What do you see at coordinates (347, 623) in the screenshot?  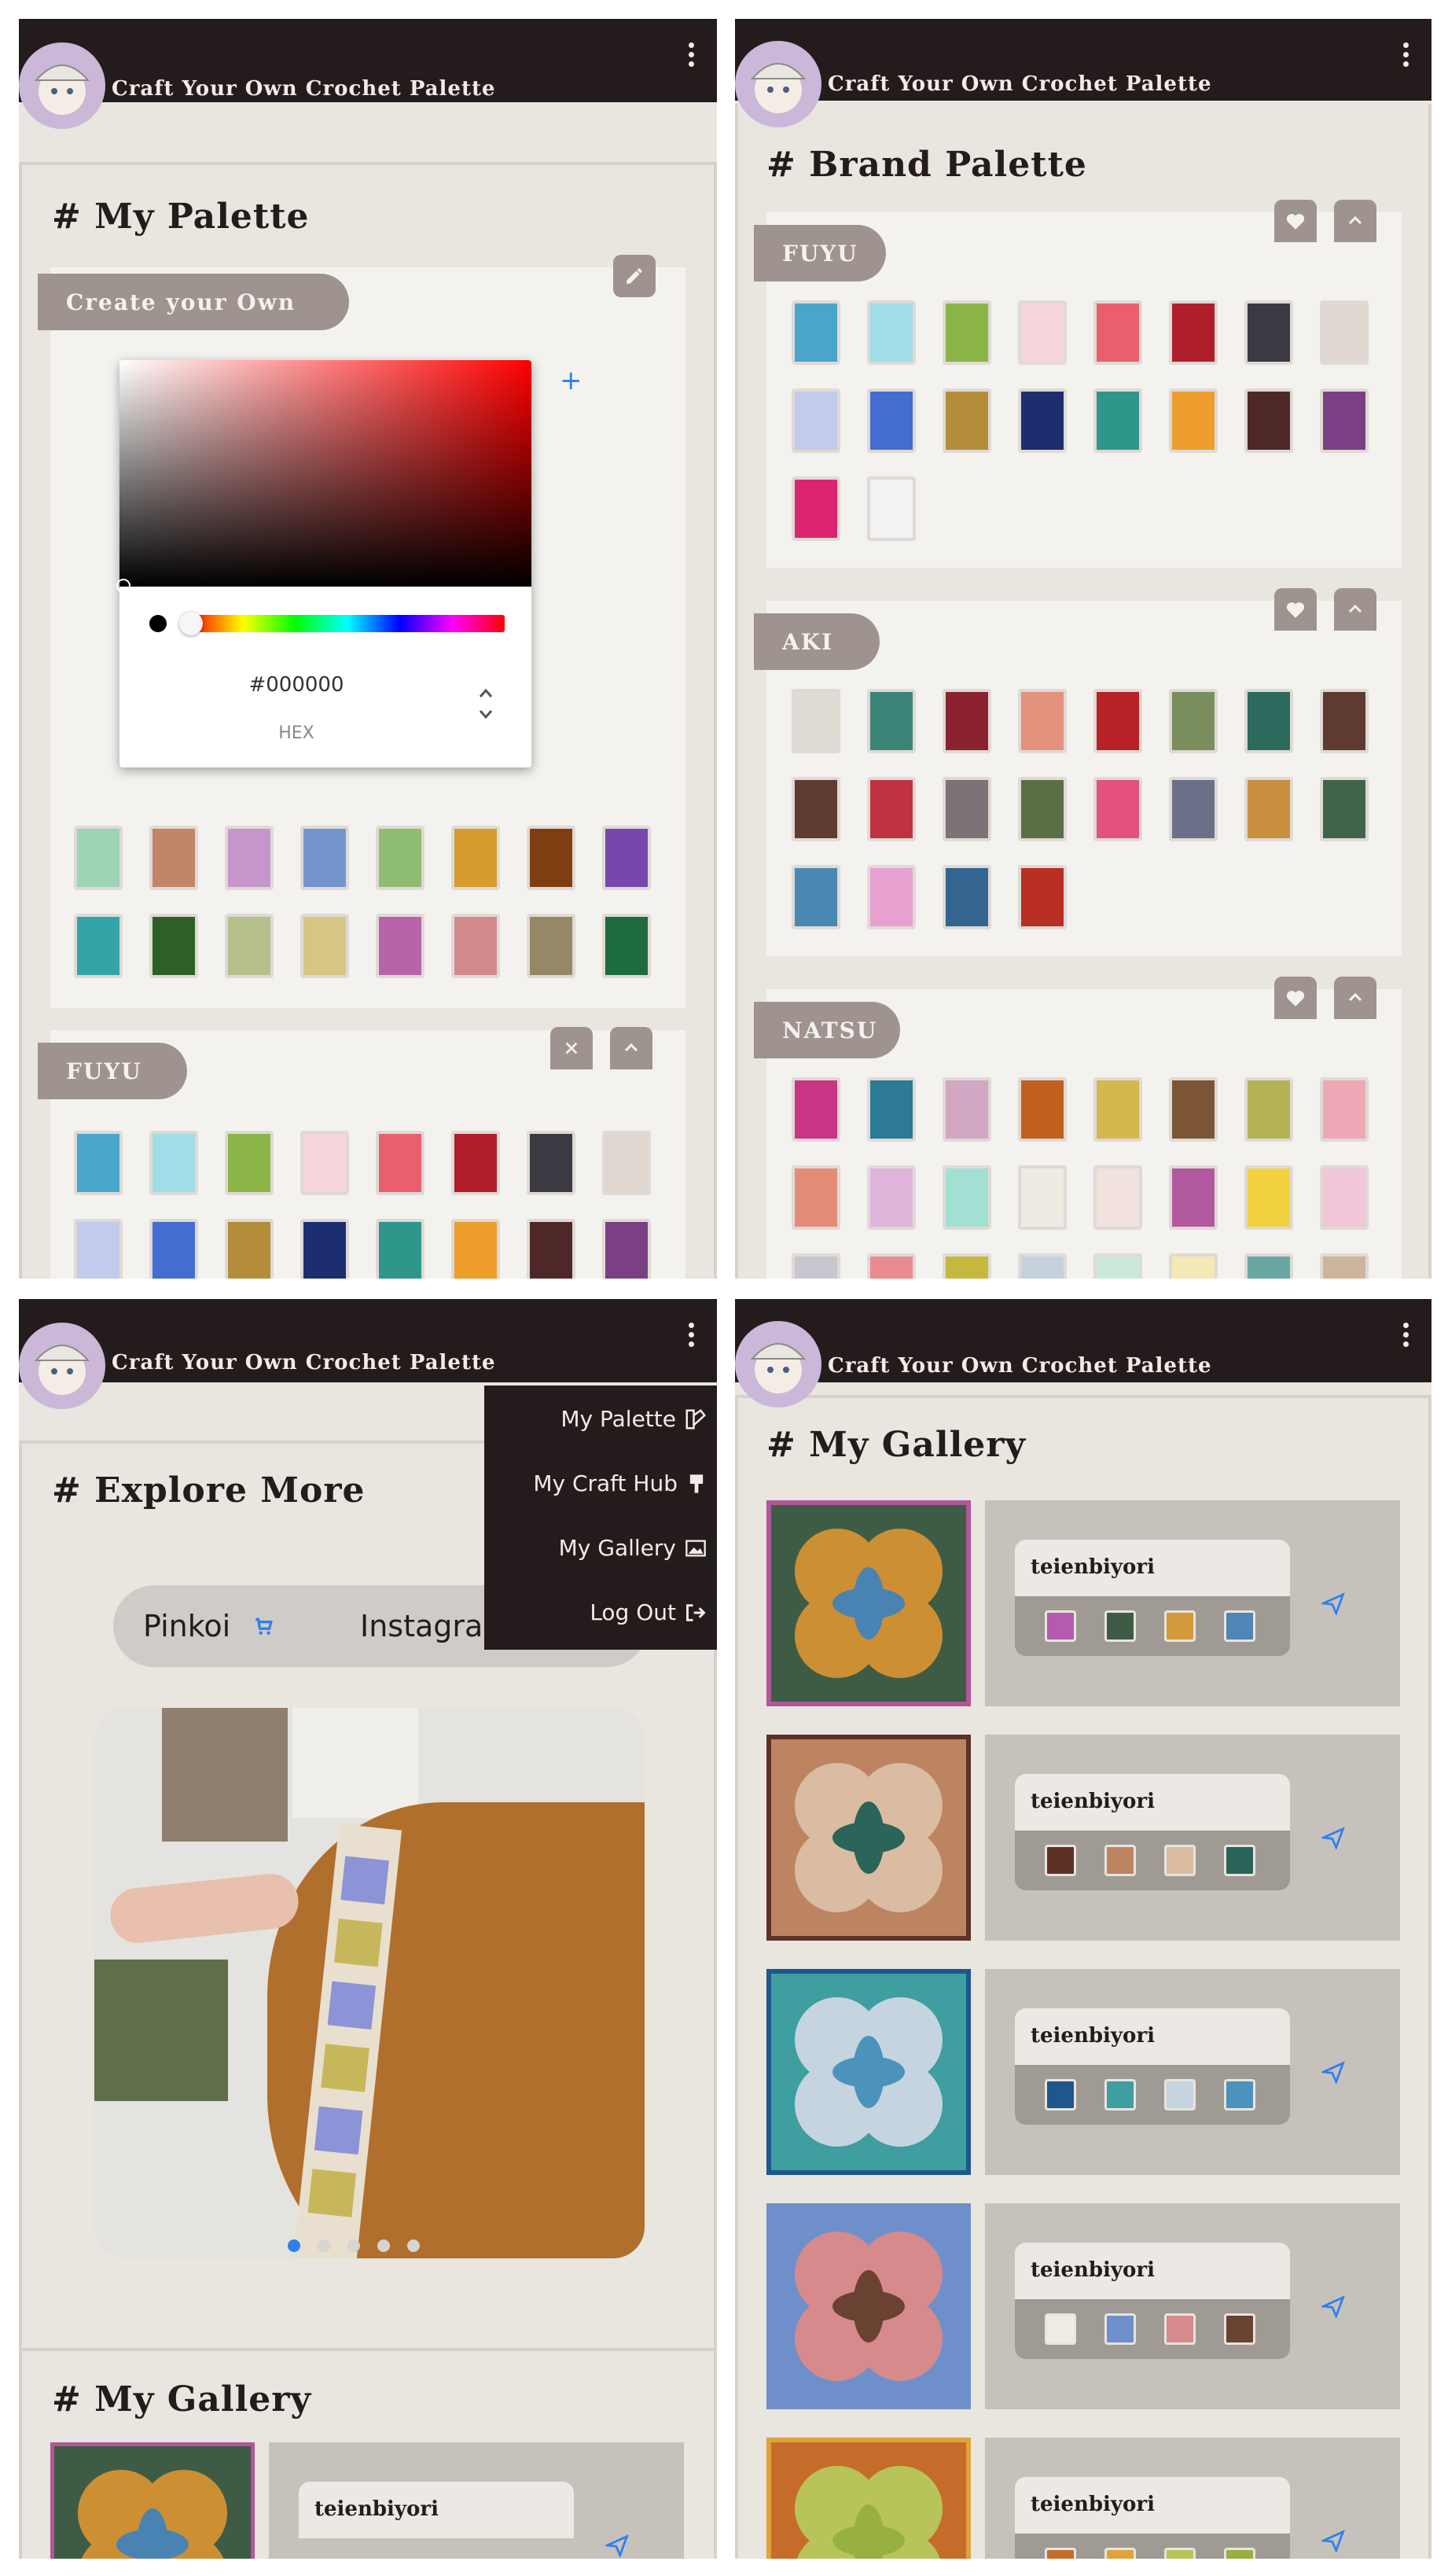 I see `hue-slider` at bounding box center [347, 623].